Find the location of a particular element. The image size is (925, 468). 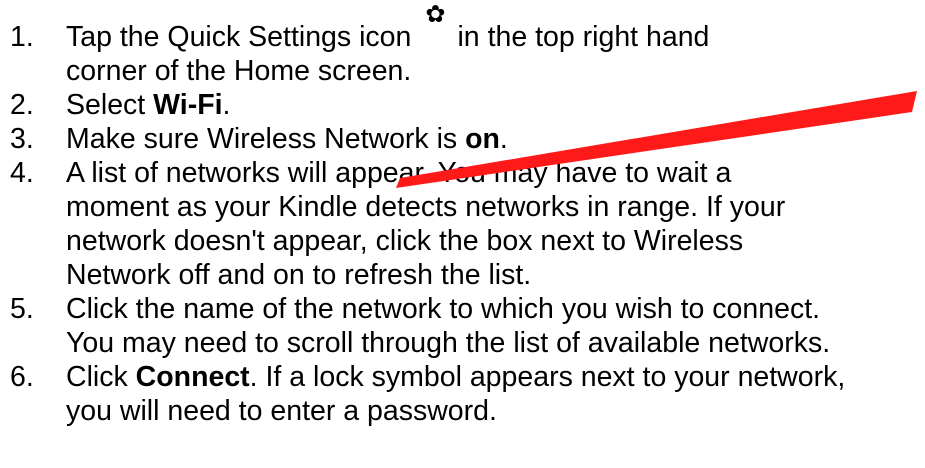

red-pointer-arrow is located at coordinates (656, 139).